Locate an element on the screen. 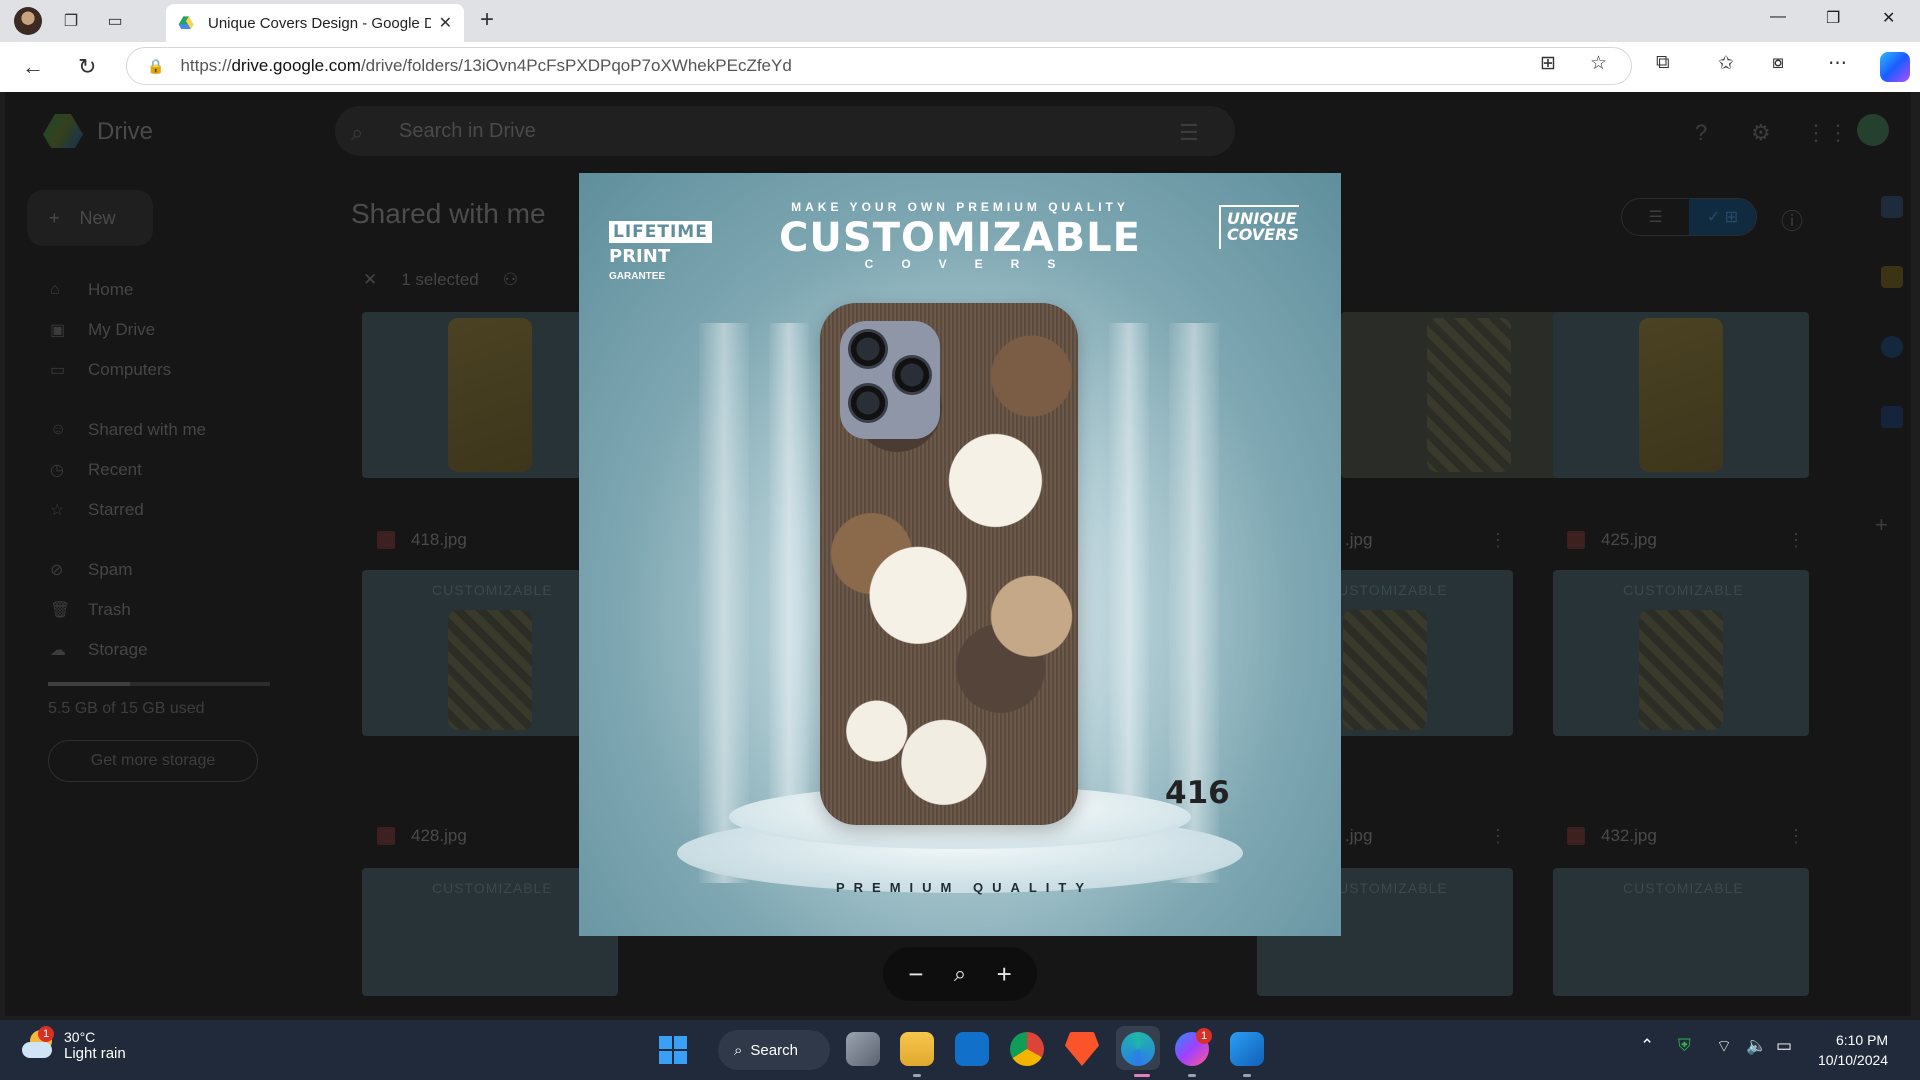 The image size is (1920, 1080). star-icon: ☆ is located at coordinates (1598, 63).